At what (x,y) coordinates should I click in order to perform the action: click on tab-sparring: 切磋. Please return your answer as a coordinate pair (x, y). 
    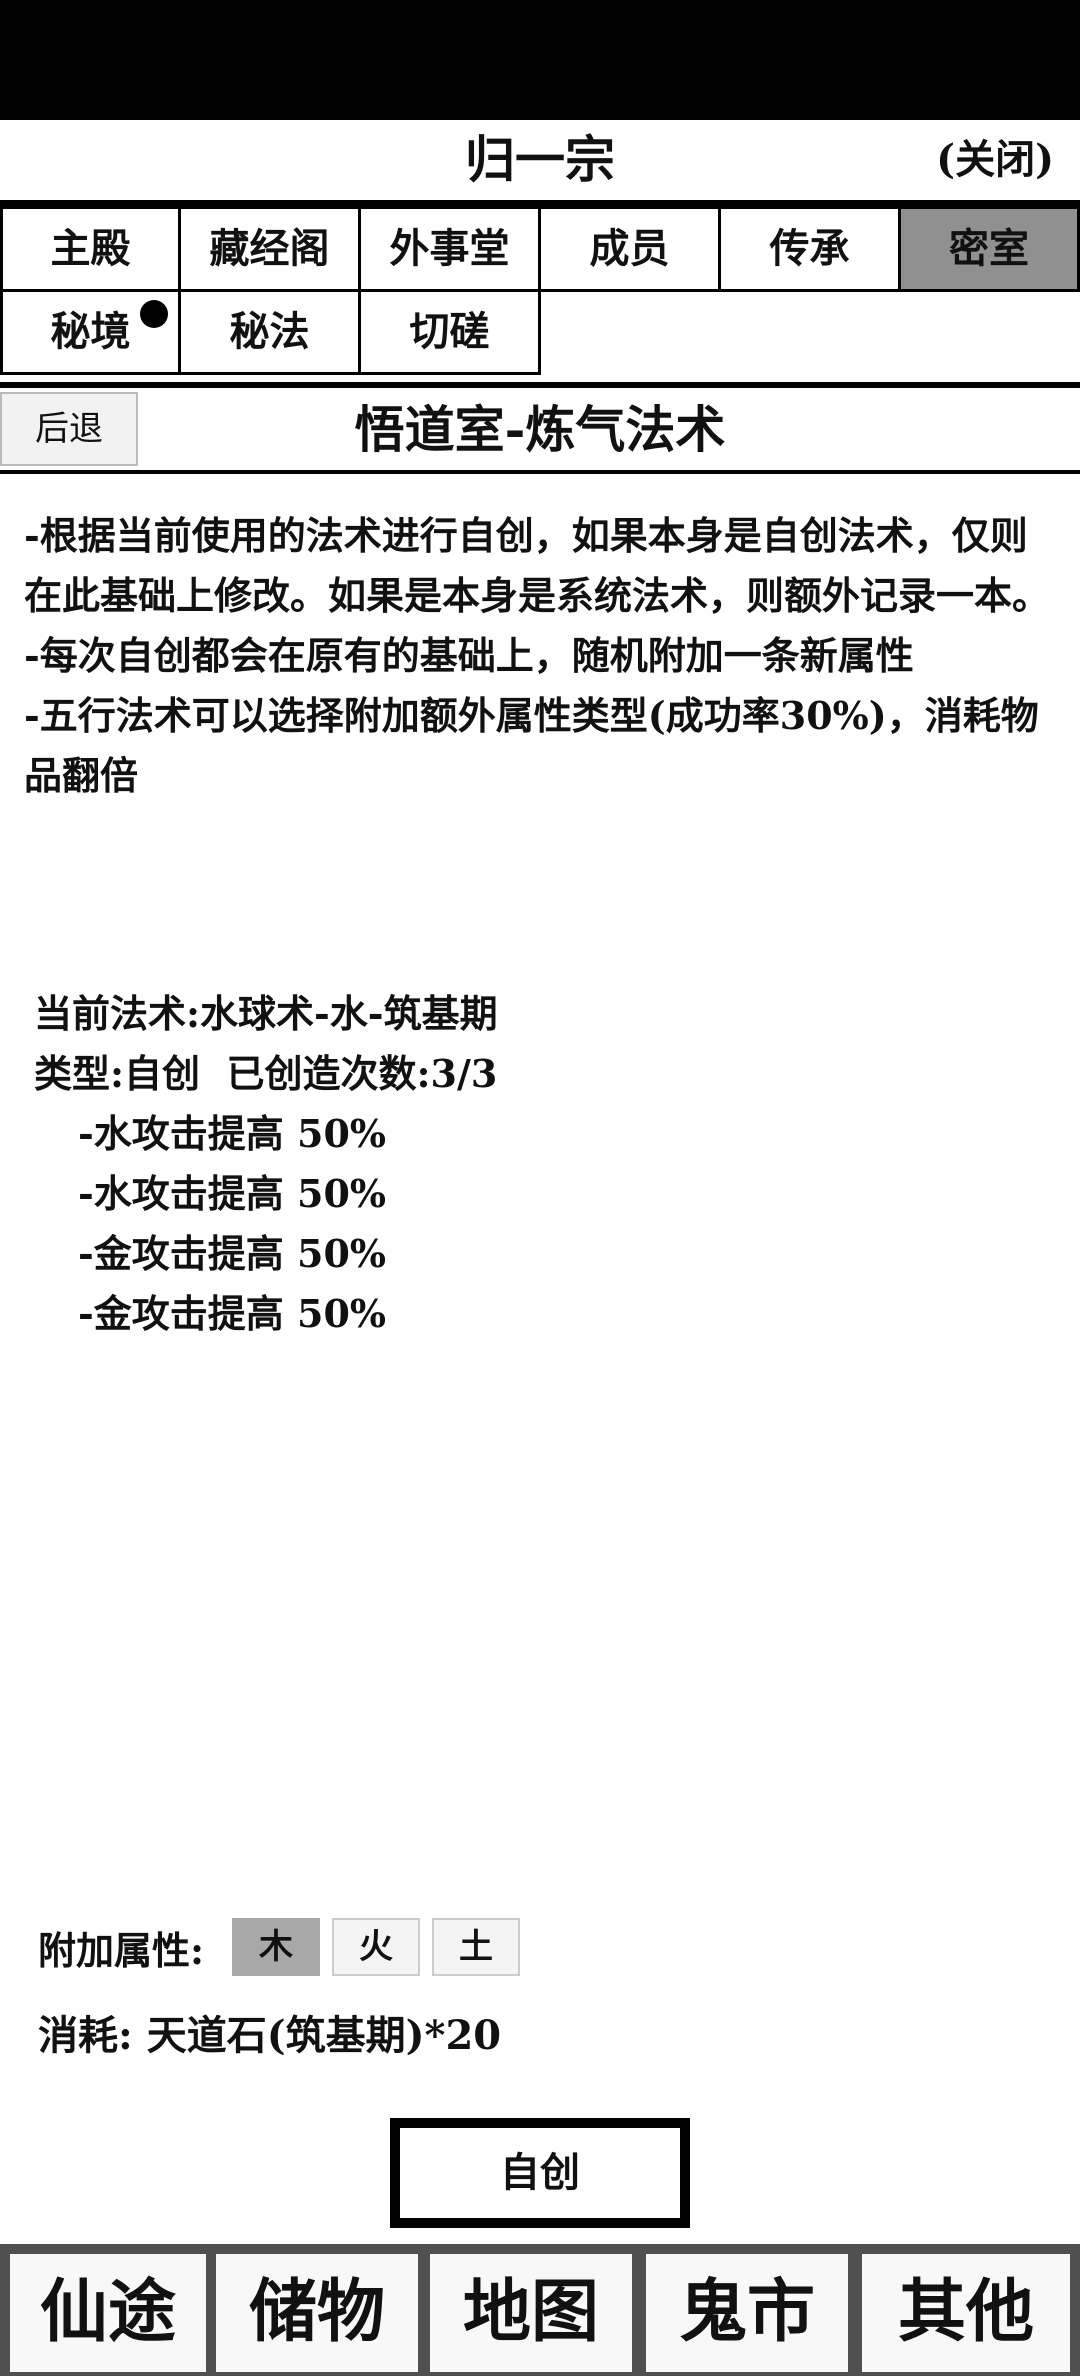
    Looking at the image, I should click on (449, 332).